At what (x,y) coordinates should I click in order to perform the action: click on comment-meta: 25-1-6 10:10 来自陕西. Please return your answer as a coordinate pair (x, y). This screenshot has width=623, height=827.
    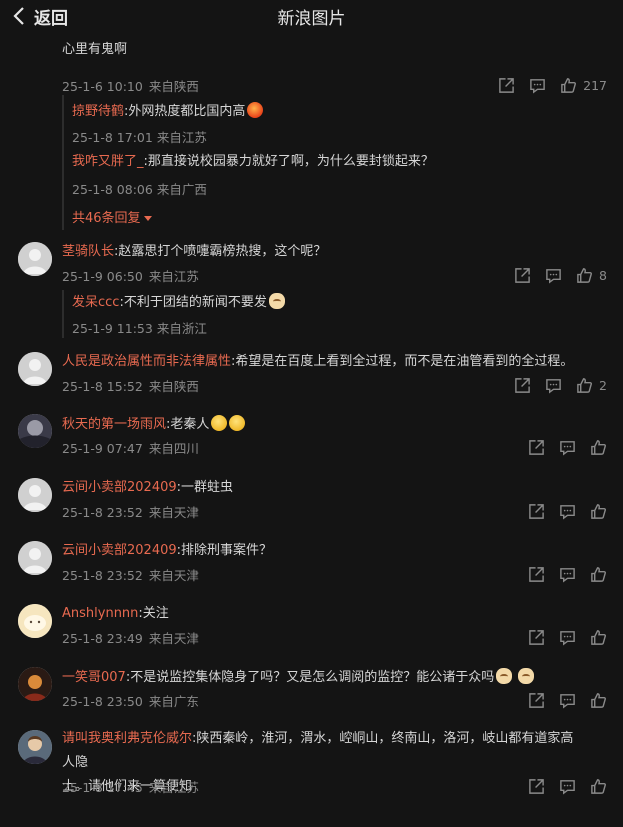
    Looking at the image, I should click on (130, 85).